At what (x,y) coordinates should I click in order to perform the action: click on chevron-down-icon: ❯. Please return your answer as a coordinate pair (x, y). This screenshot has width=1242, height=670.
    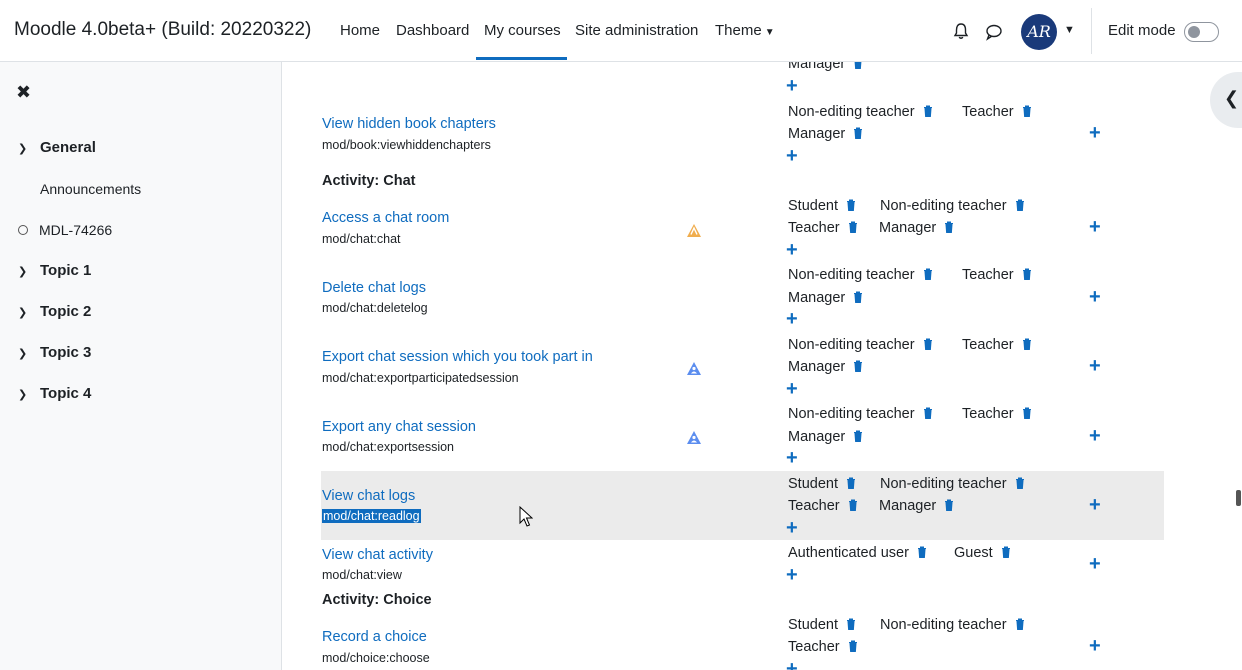
    Looking at the image, I should click on (23, 272).